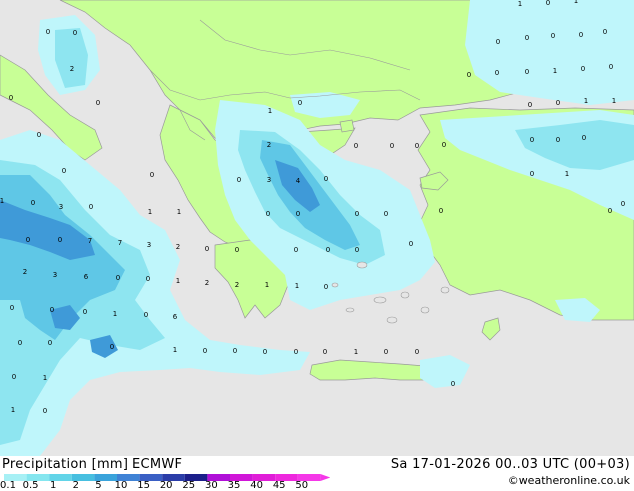 This screenshot has height=491, width=634. I want to click on scale-label: 35, so click(234, 485).